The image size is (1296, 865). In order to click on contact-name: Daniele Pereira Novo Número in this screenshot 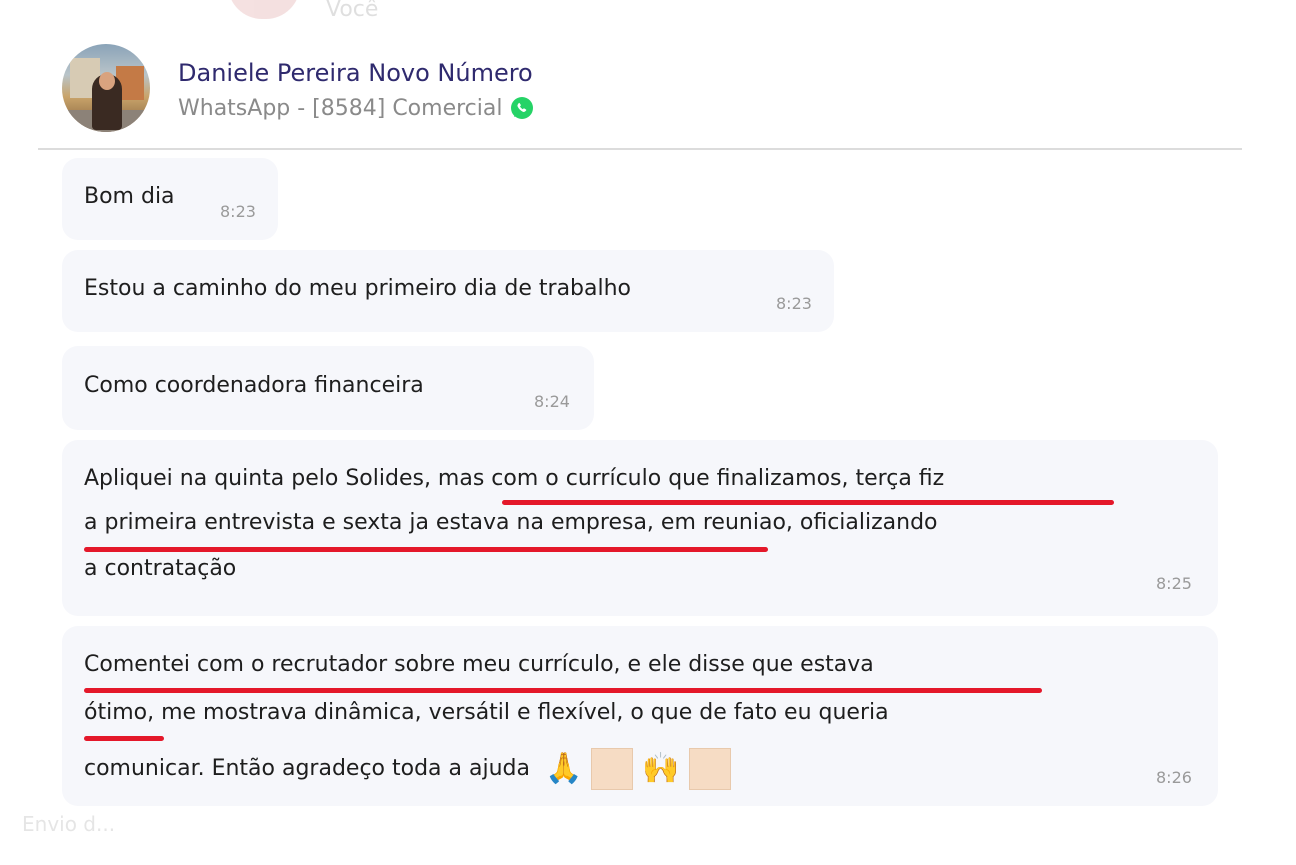, I will do `click(356, 73)`.